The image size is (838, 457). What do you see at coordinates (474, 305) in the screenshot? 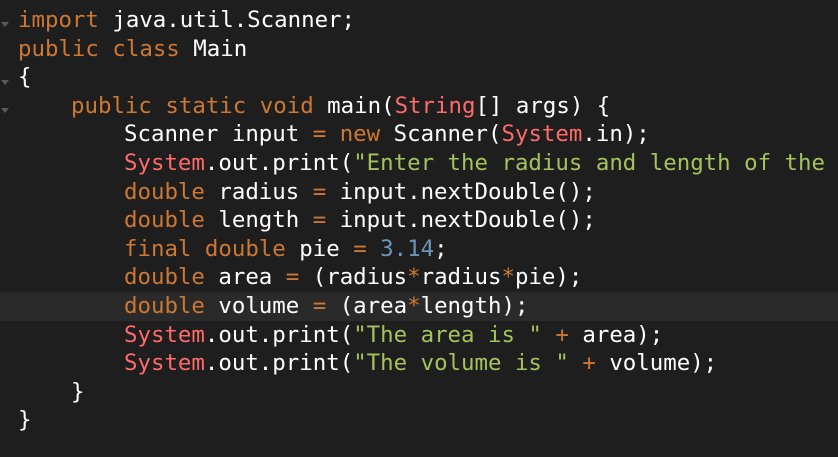
I see `code-token: length);` at bounding box center [474, 305].